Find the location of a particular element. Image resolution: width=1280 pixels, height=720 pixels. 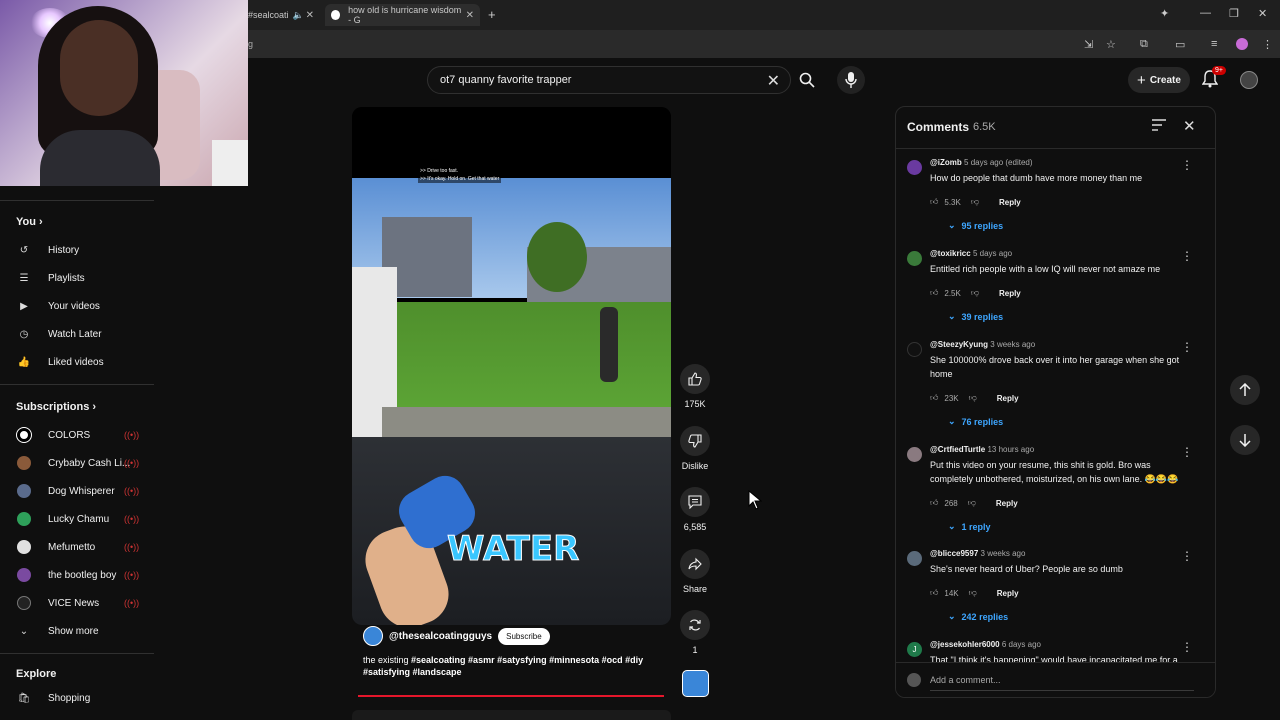

view-replies-button: ⌄ 242 replies is located at coordinates (978, 616).